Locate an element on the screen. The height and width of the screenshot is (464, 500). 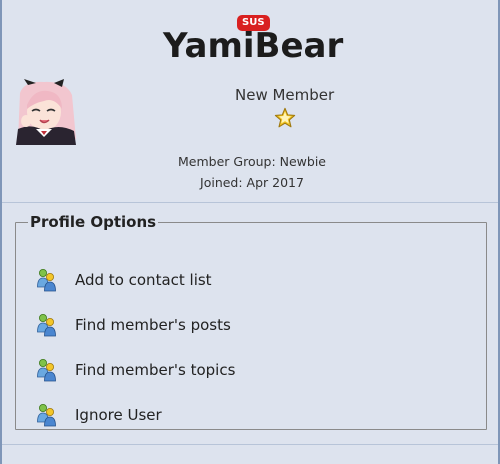
option-label: Find member's topics is located at coordinates (155, 370).